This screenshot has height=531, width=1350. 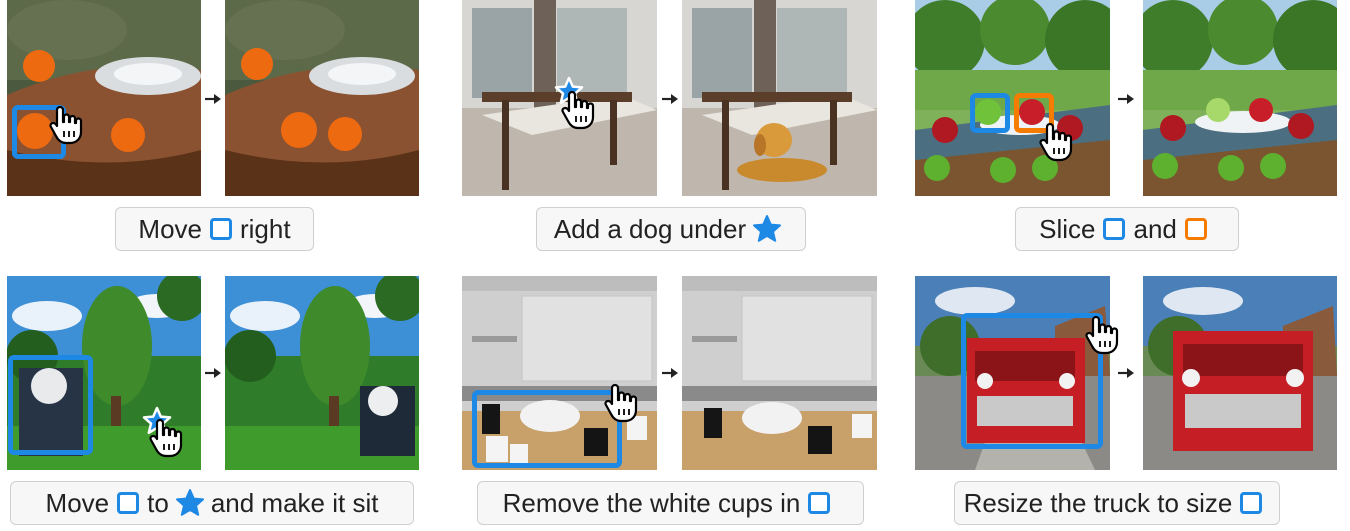 I want to click on panel2-after-image, so click(x=779, y=98).